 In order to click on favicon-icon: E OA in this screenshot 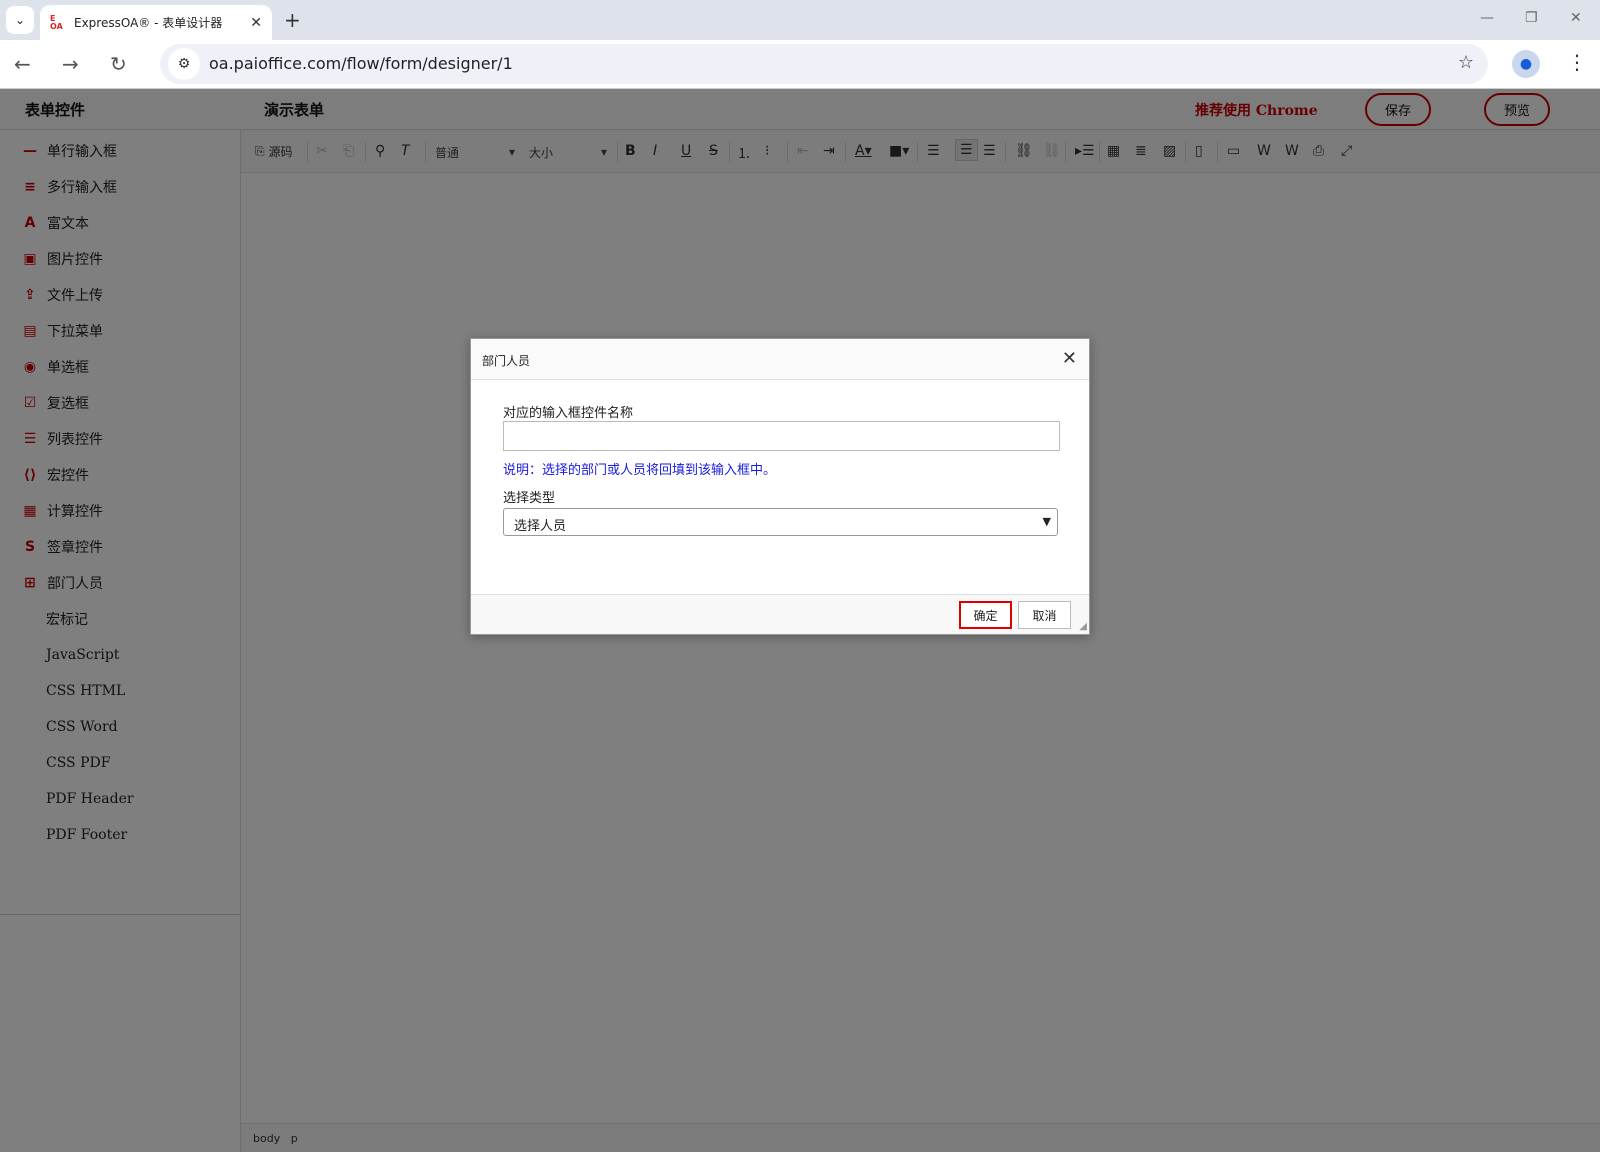, I will do `click(56, 22)`.